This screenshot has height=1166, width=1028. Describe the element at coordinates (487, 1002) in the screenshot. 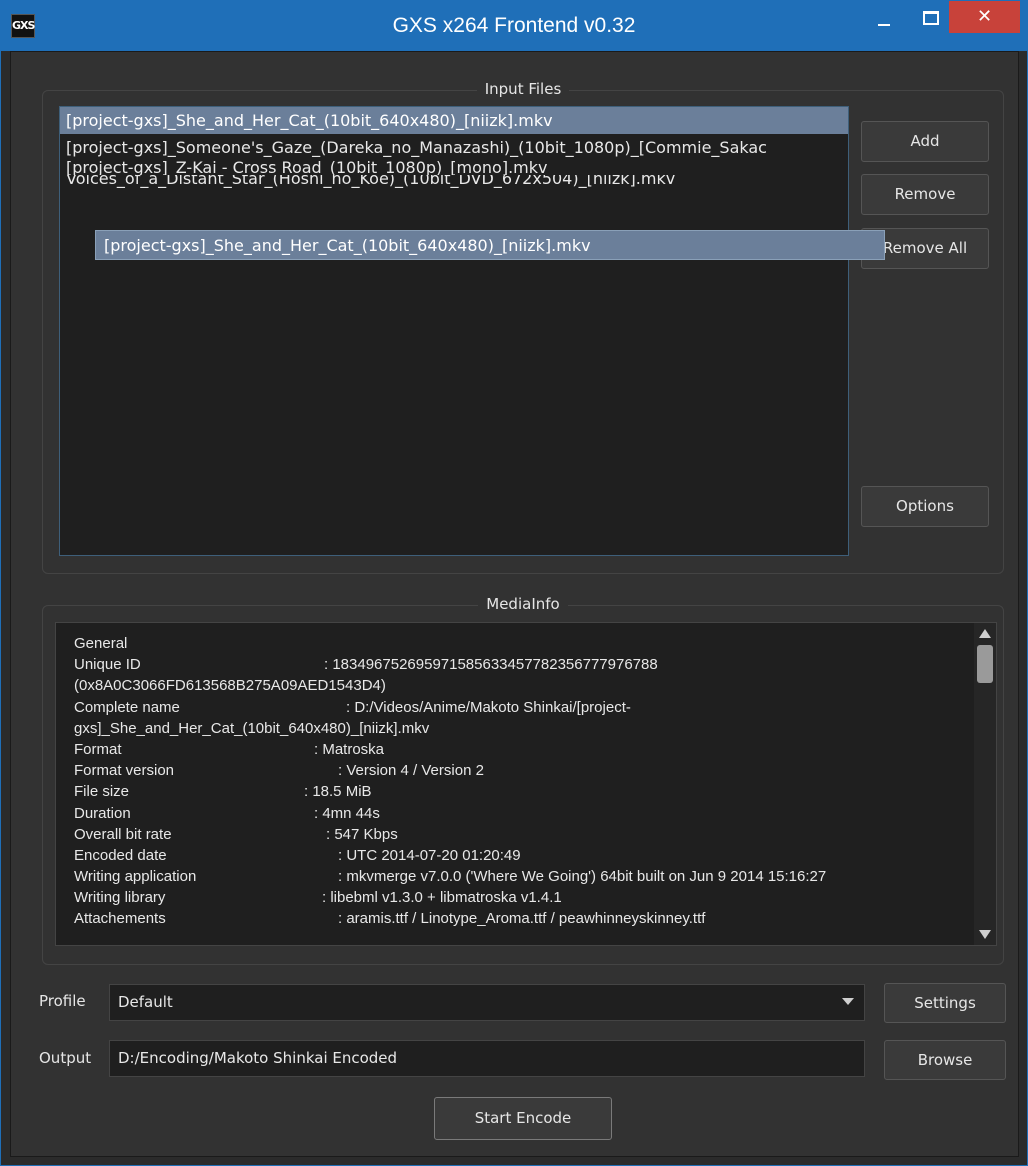

I see `profile-combo: Default` at that location.